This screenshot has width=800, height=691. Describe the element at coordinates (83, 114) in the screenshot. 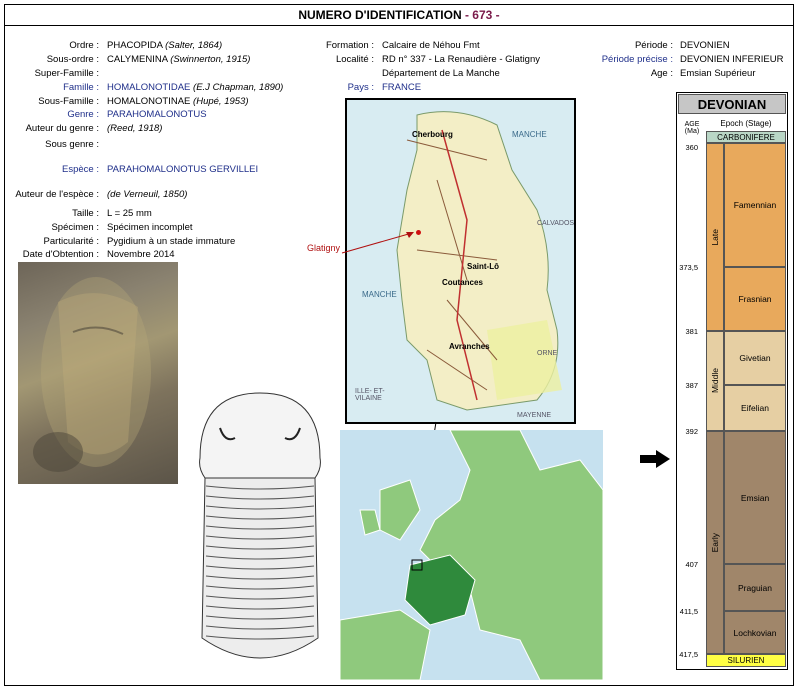

I see `genre-label: Genre :` at that location.